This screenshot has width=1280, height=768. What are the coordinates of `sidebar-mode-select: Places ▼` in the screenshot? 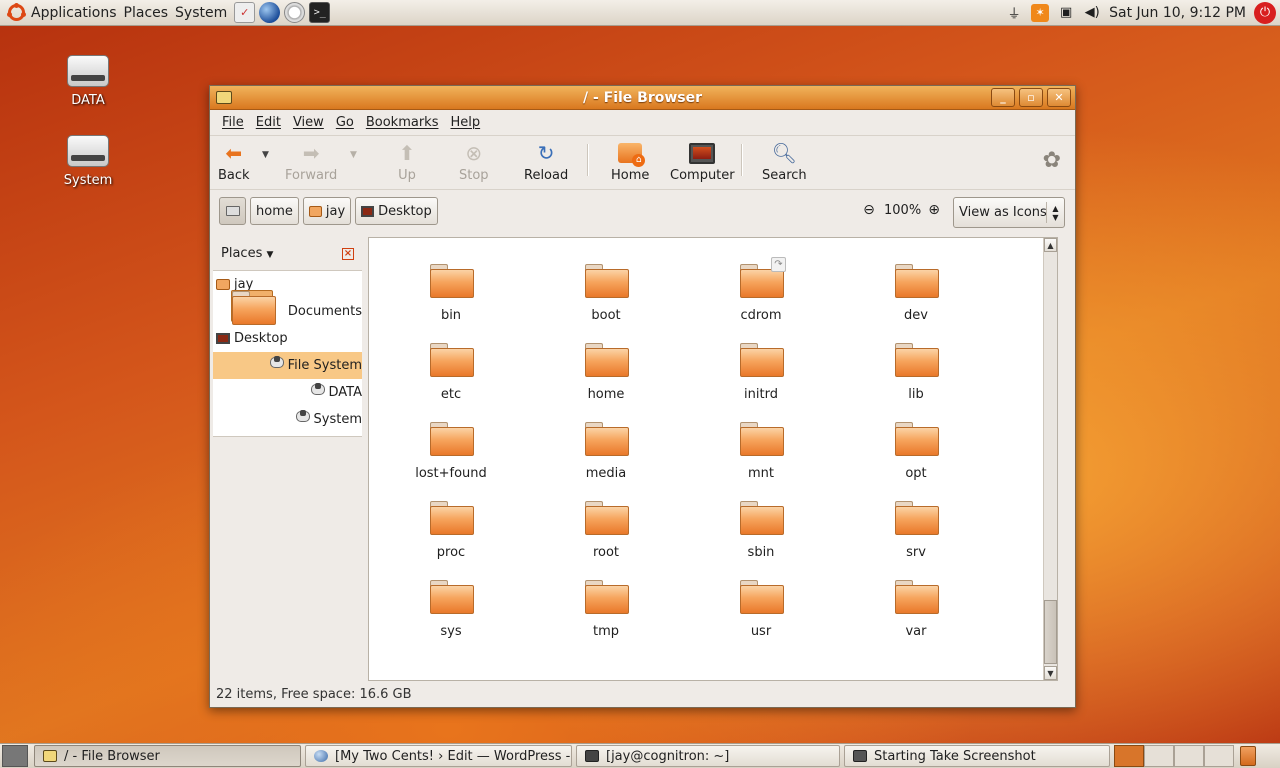 It's located at (247, 253).